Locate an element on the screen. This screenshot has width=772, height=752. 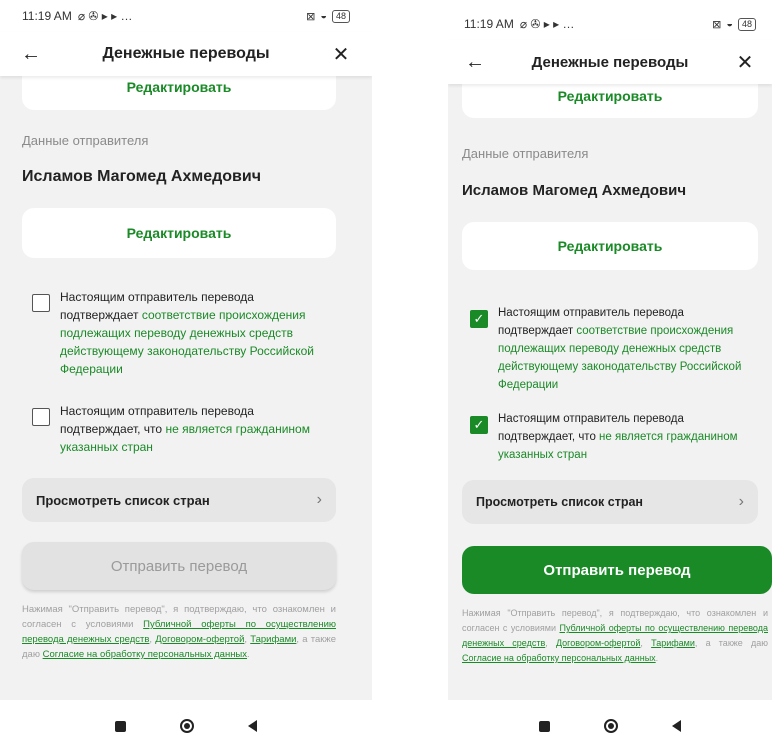
legal-text-4: , а также даю is located at coordinates (731, 643).